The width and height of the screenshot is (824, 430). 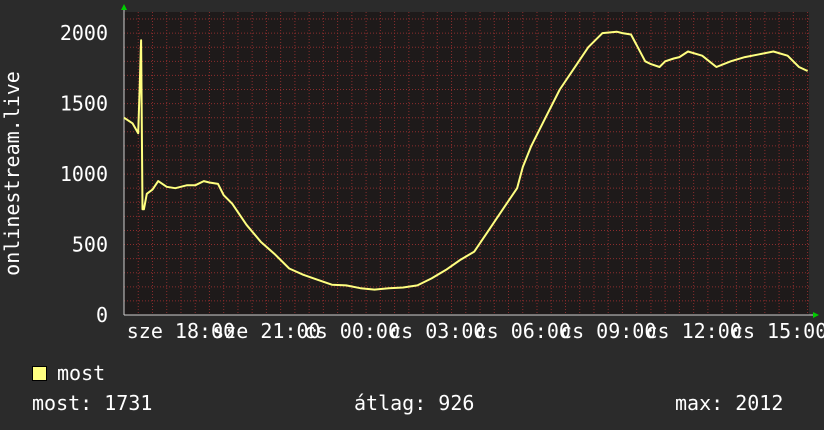 What do you see at coordinates (39, 373) in the screenshot?
I see `legend-swatch` at bounding box center [39, 373].